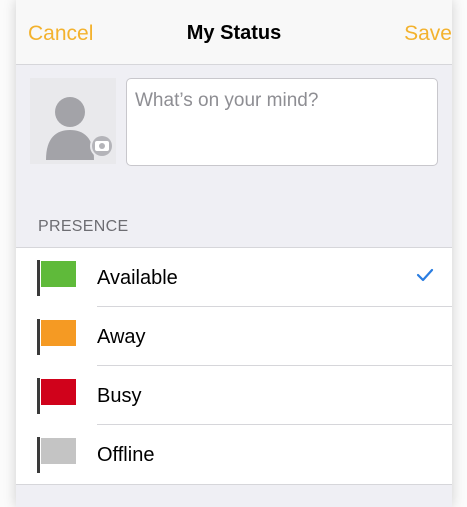 This screenshot has width=467, height=507. What do you see at coordinates (234, 32) in the screenshot?
I see `navigation-bar: Cancel My Status Save` at bounding box center [234, 32].